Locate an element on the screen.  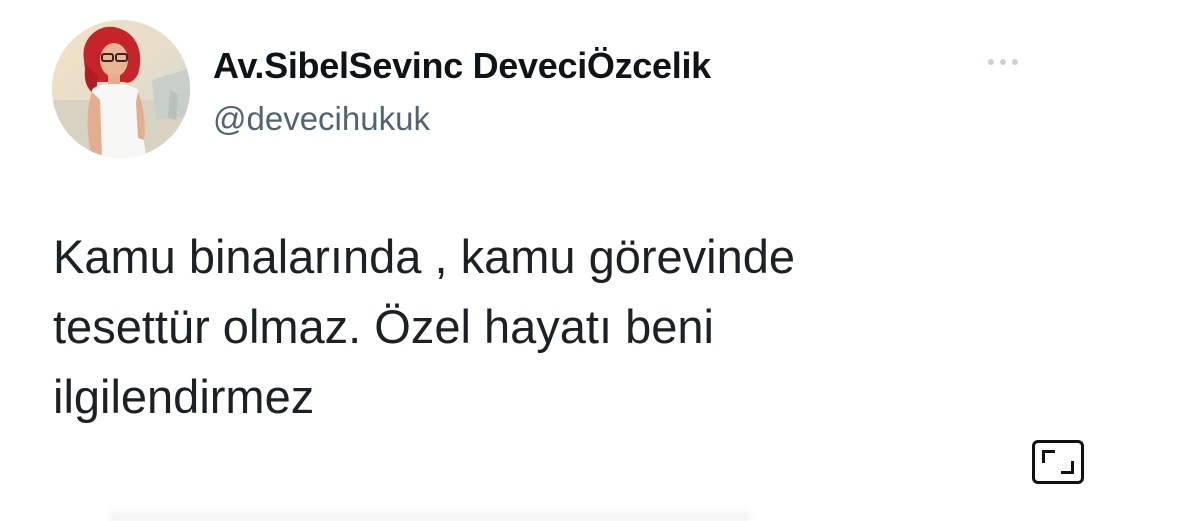
more-options-button is located at coordinates (1003, 62).